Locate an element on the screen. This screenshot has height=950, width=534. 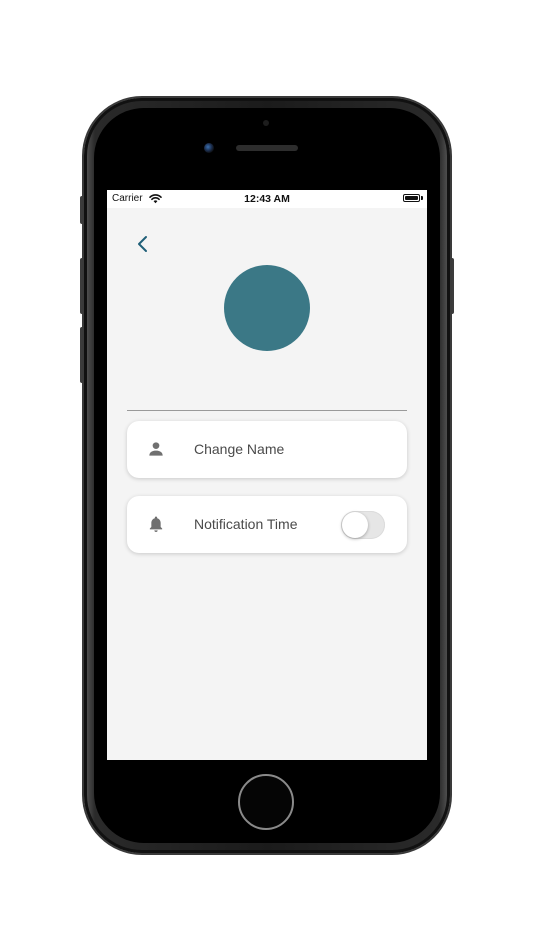
notification-time-row: Notification Time is located at coordinates (267, 524).